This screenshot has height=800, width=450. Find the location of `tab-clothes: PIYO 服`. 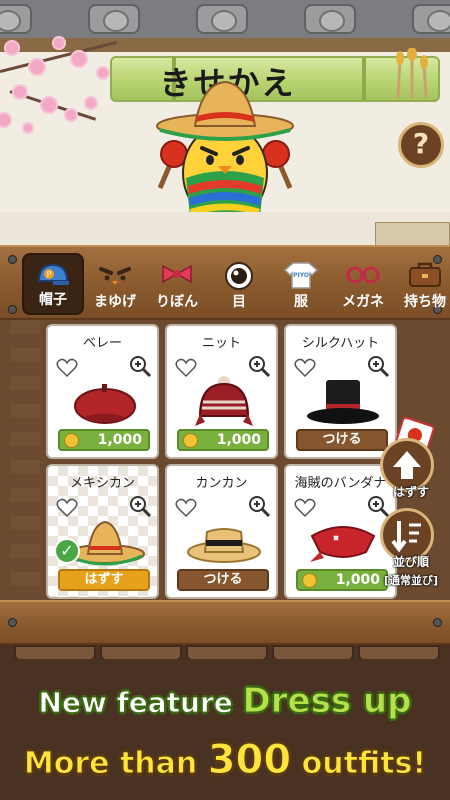

tab-clothes: PIYO 服 is located at coordinates (301, 284).